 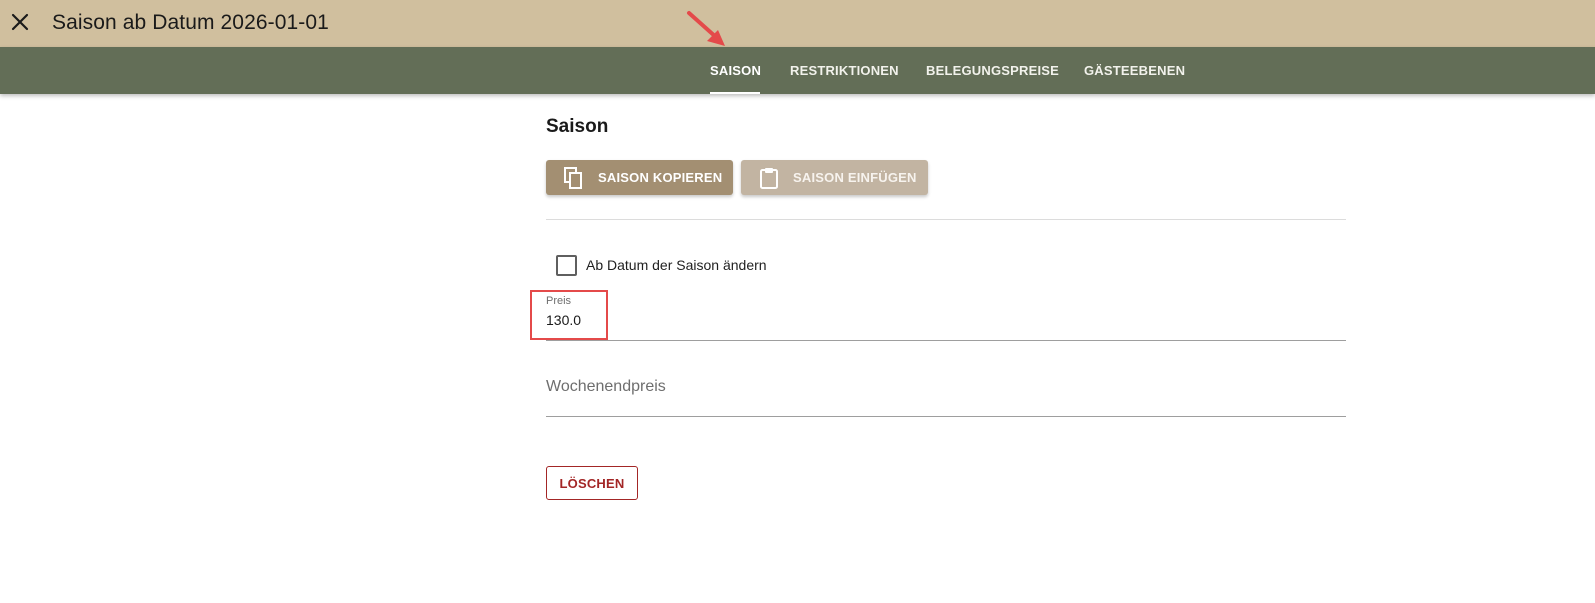 I want to click on paste-season-button: SAISON EINFÜGEN, so click(x=834, y=177).